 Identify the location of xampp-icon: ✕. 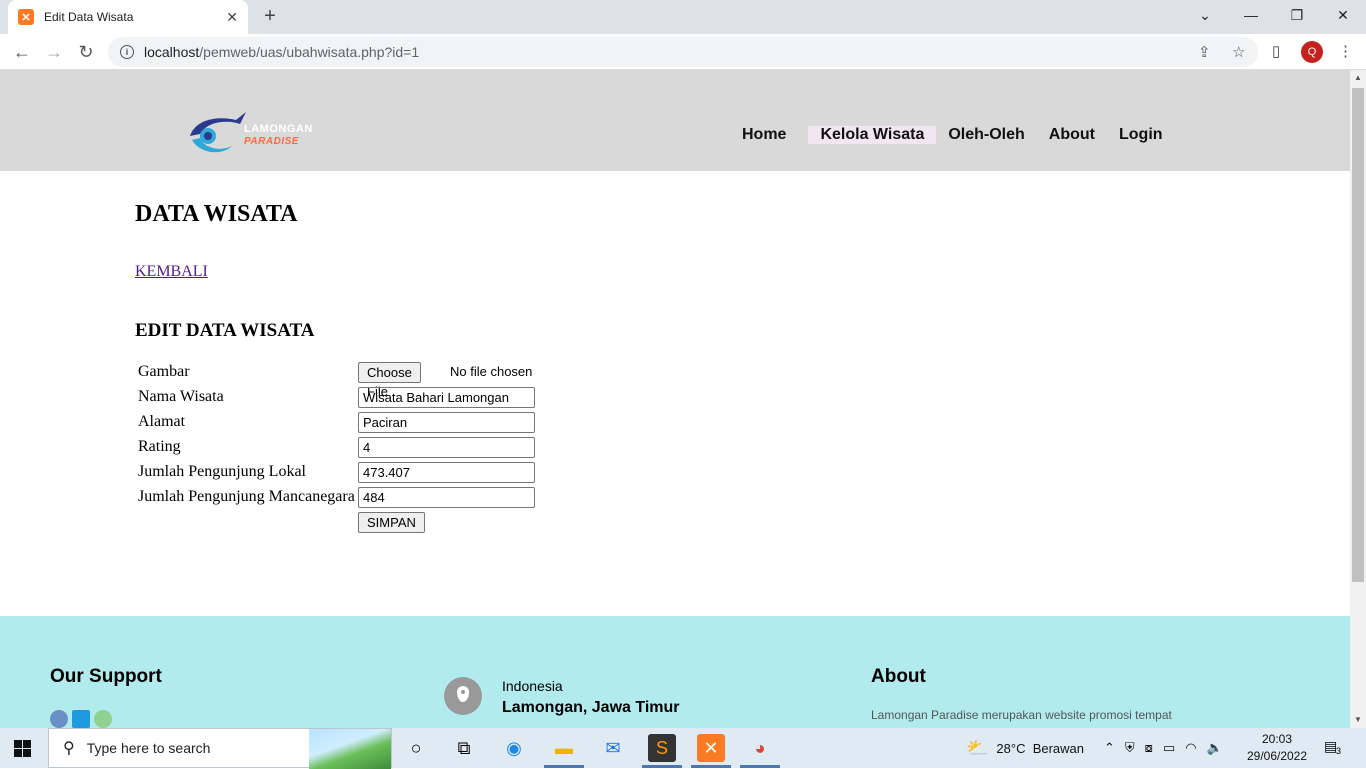
(711, 748).